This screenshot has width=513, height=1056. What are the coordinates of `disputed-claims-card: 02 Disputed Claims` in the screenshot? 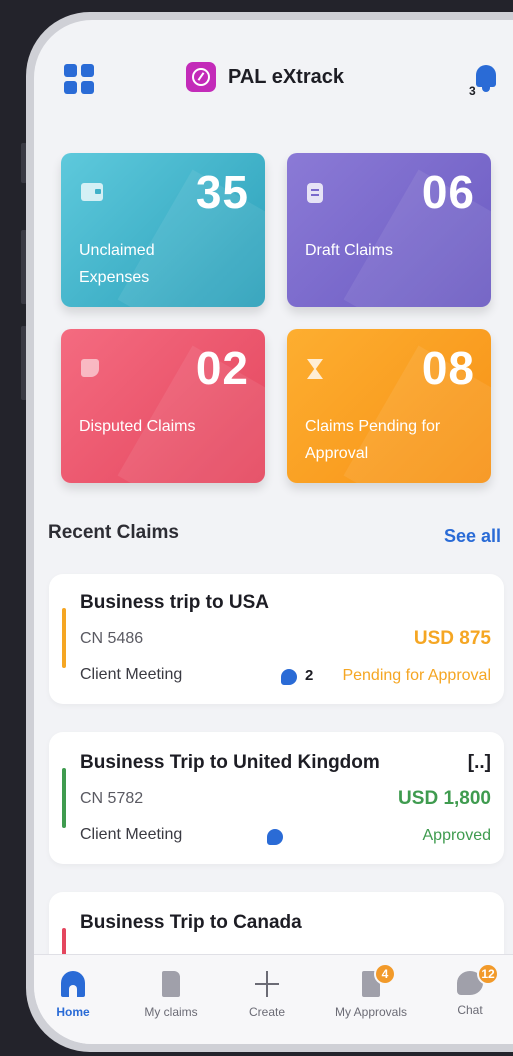 It's located at (163, 406).